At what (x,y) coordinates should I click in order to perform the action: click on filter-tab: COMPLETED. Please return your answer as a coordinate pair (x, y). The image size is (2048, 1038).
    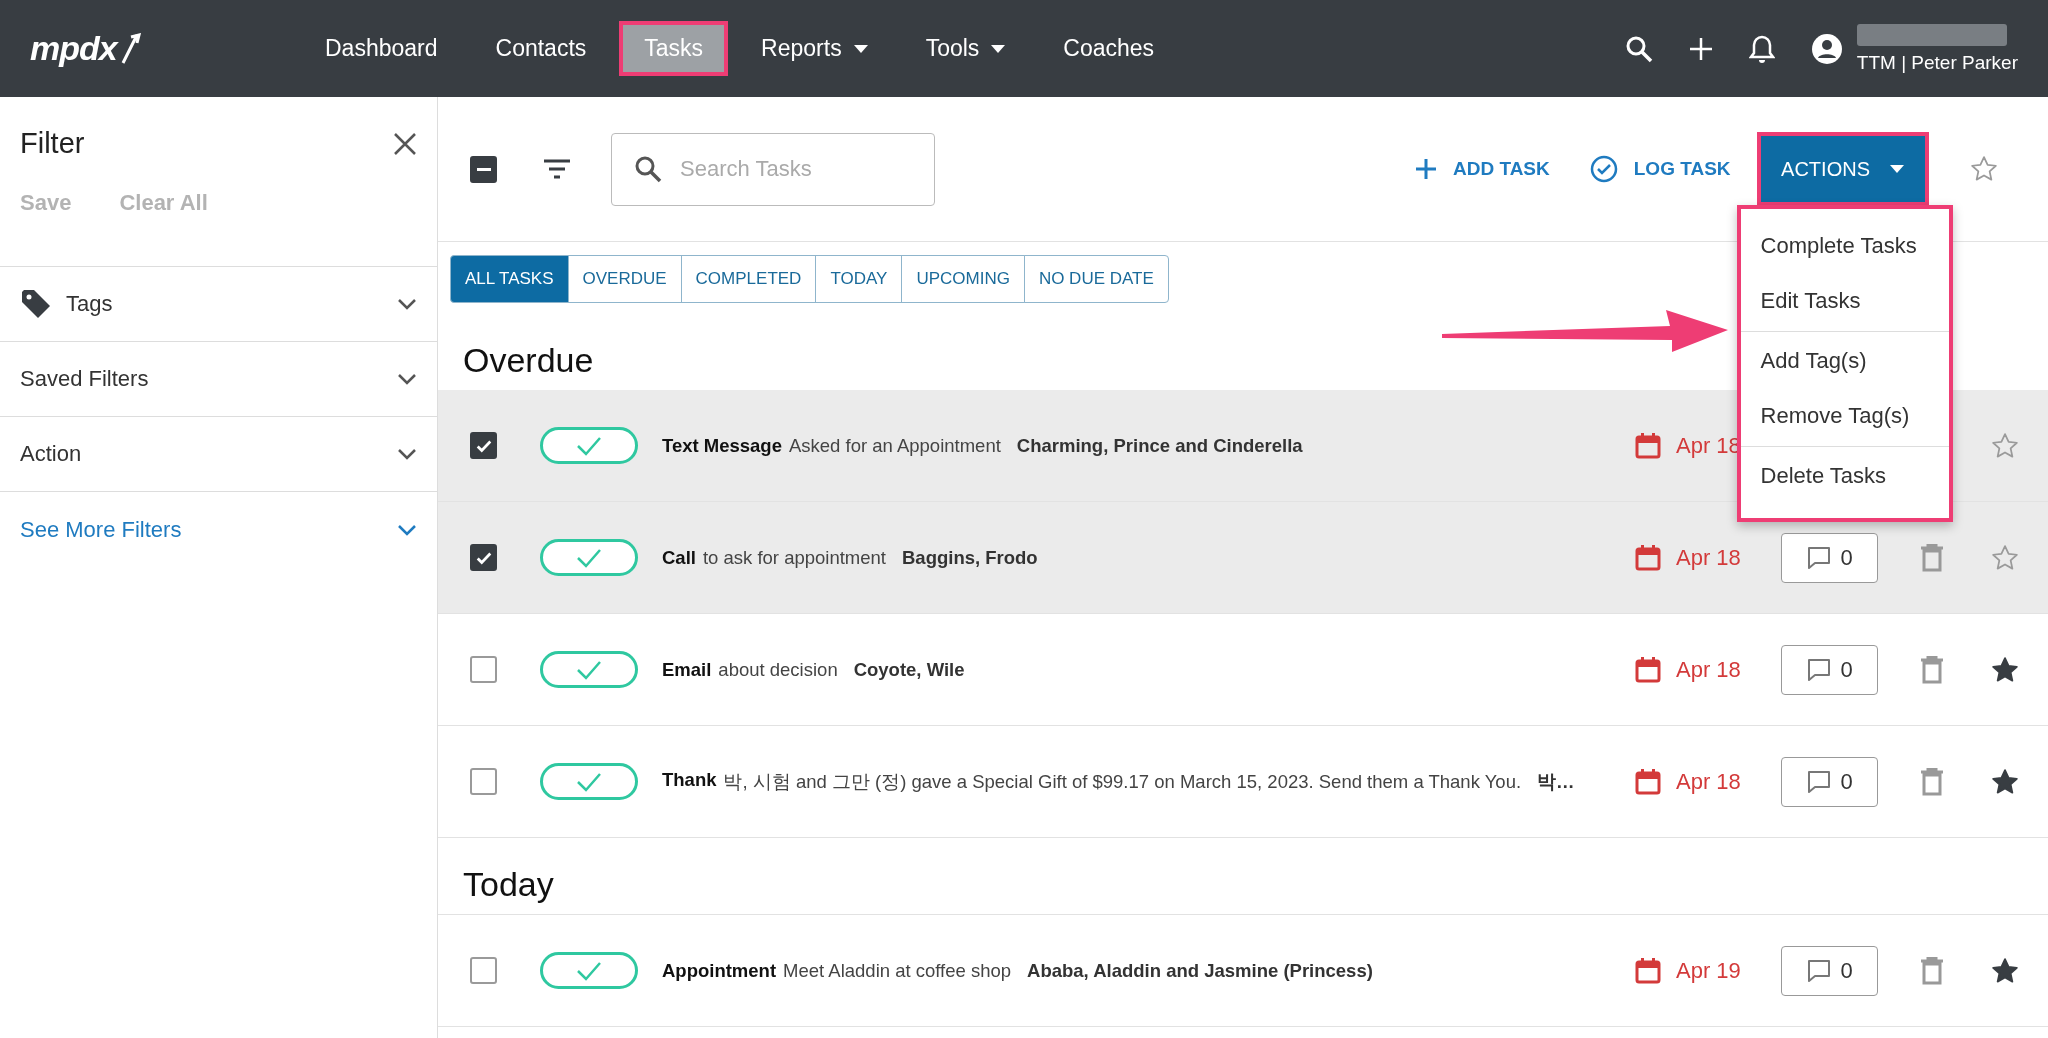
    Looking at the image, I should click on (748, 279).